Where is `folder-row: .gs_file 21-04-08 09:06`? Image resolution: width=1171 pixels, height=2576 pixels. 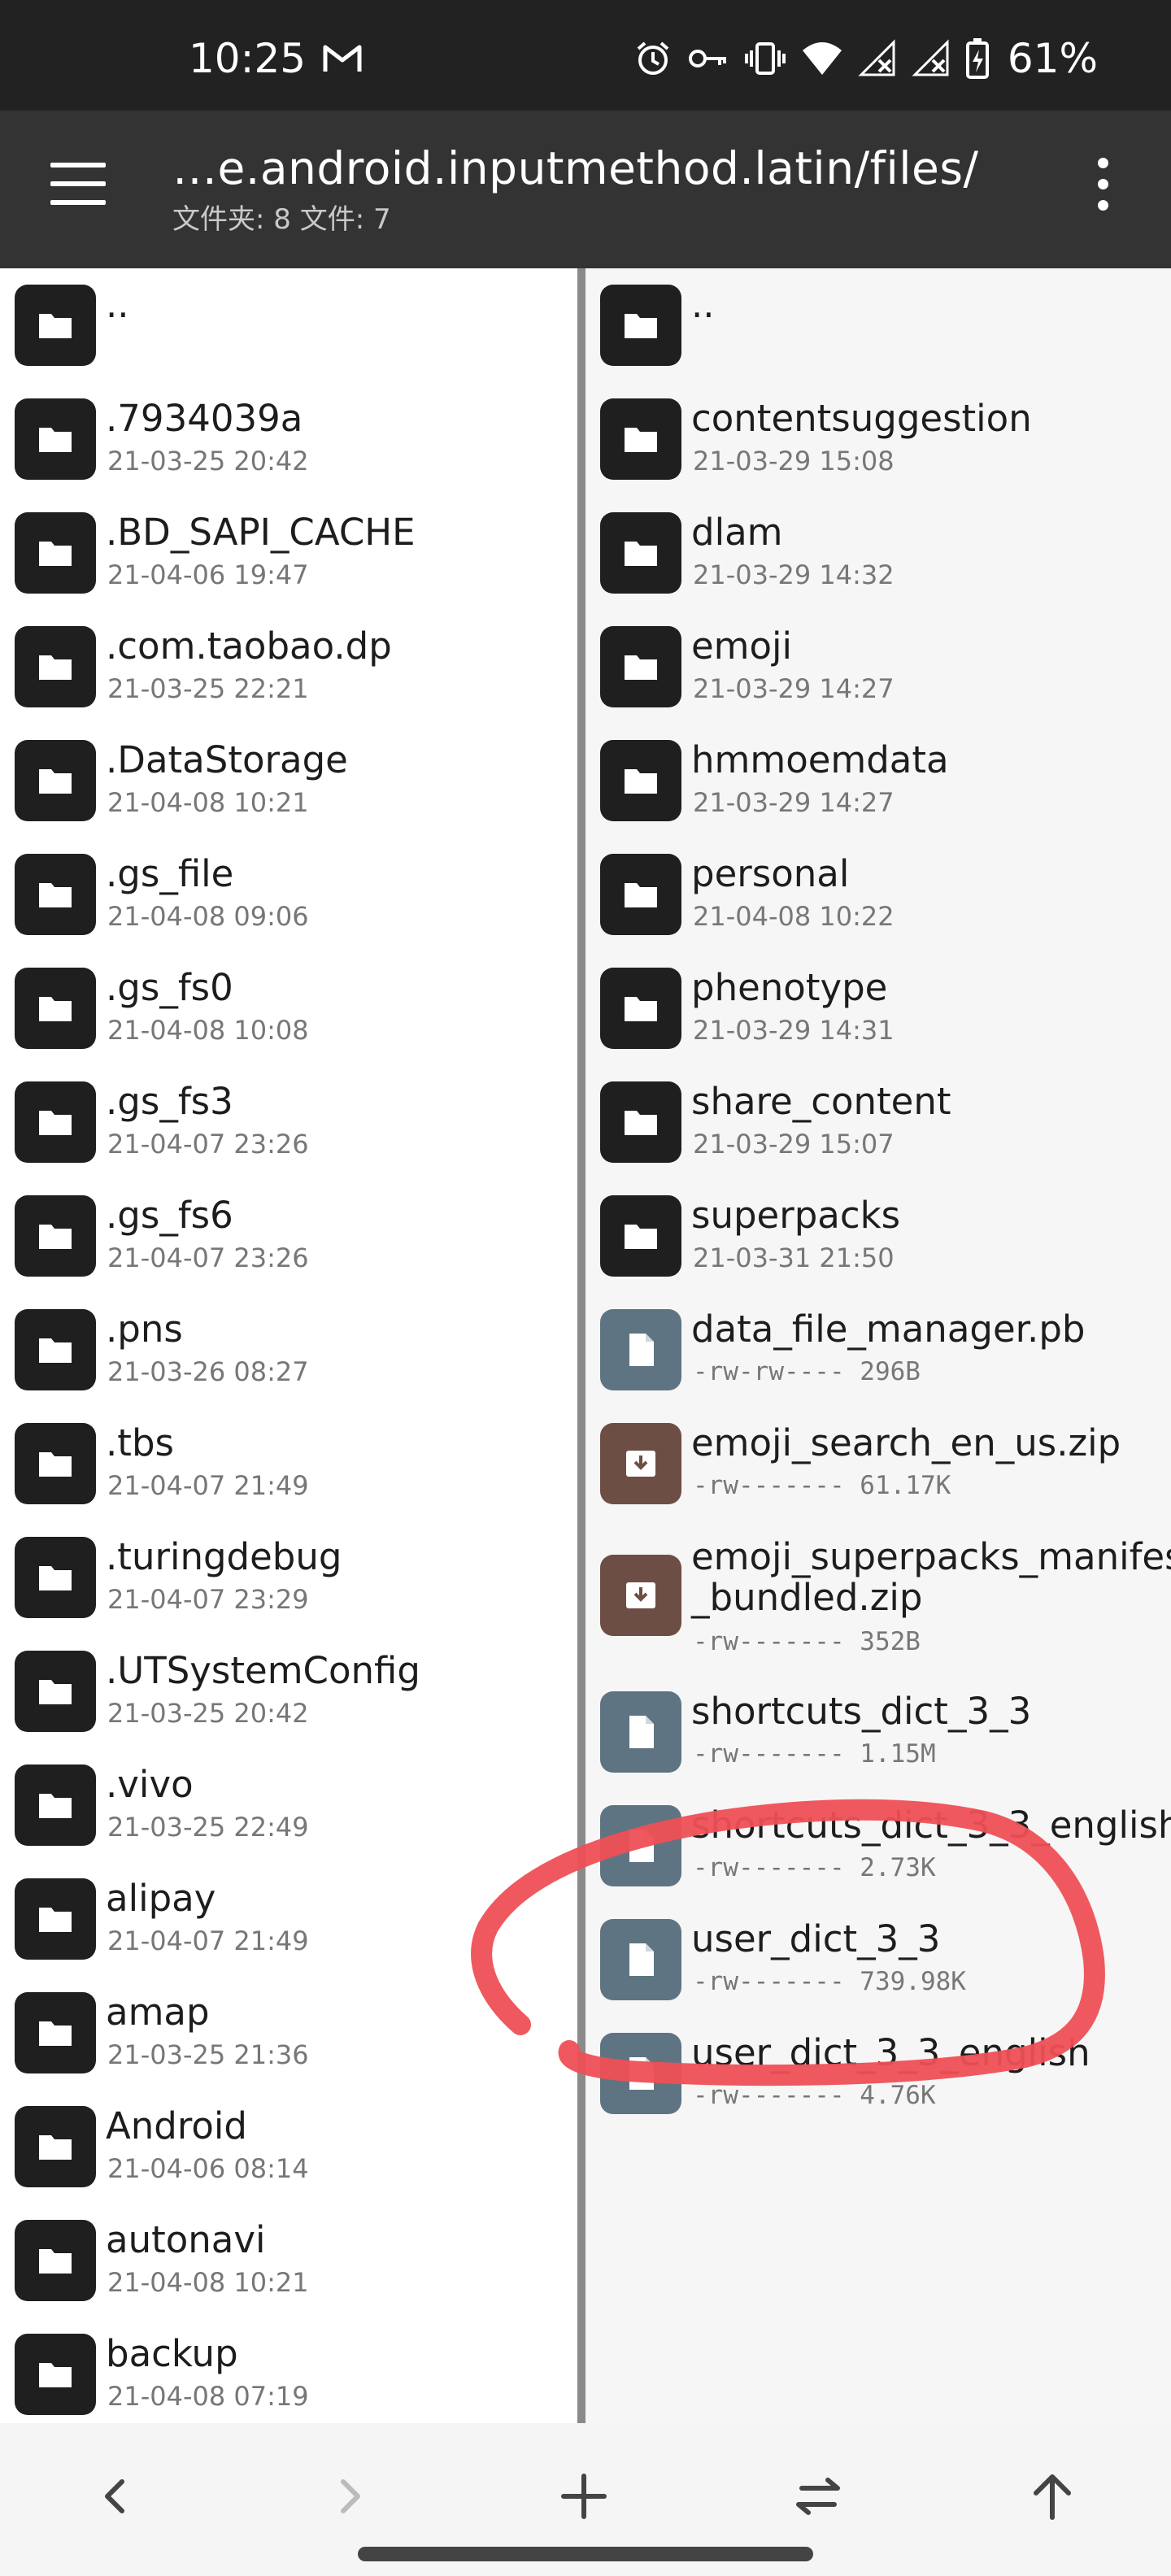 folder-row: .gs_file 21-04-08 09:06 is located at coordinates (289, 901).